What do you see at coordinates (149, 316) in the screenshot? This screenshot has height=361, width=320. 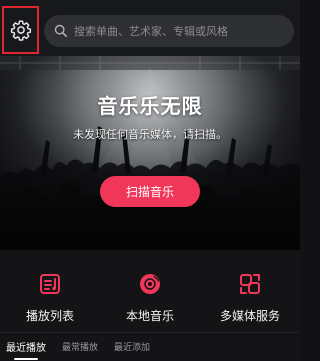 I see `feature-label: 本地音乐` at bounding box center [149, 316].